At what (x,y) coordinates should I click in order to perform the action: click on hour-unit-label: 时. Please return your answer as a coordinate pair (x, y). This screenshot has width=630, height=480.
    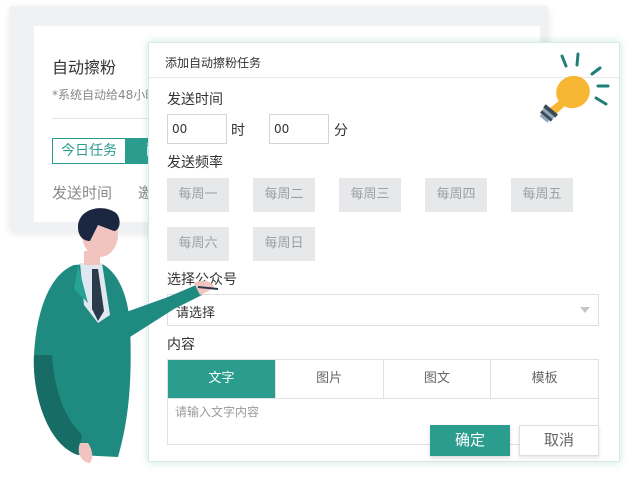
    Looking at the image, I should click on (238, 131).